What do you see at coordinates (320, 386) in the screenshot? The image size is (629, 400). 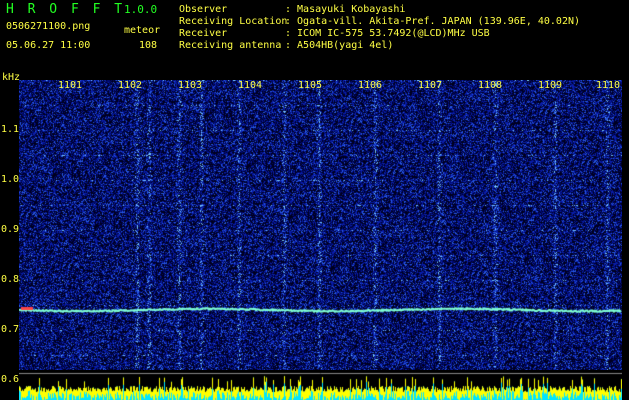 I see `signal-level-meter` at bounding box center [320, 386].